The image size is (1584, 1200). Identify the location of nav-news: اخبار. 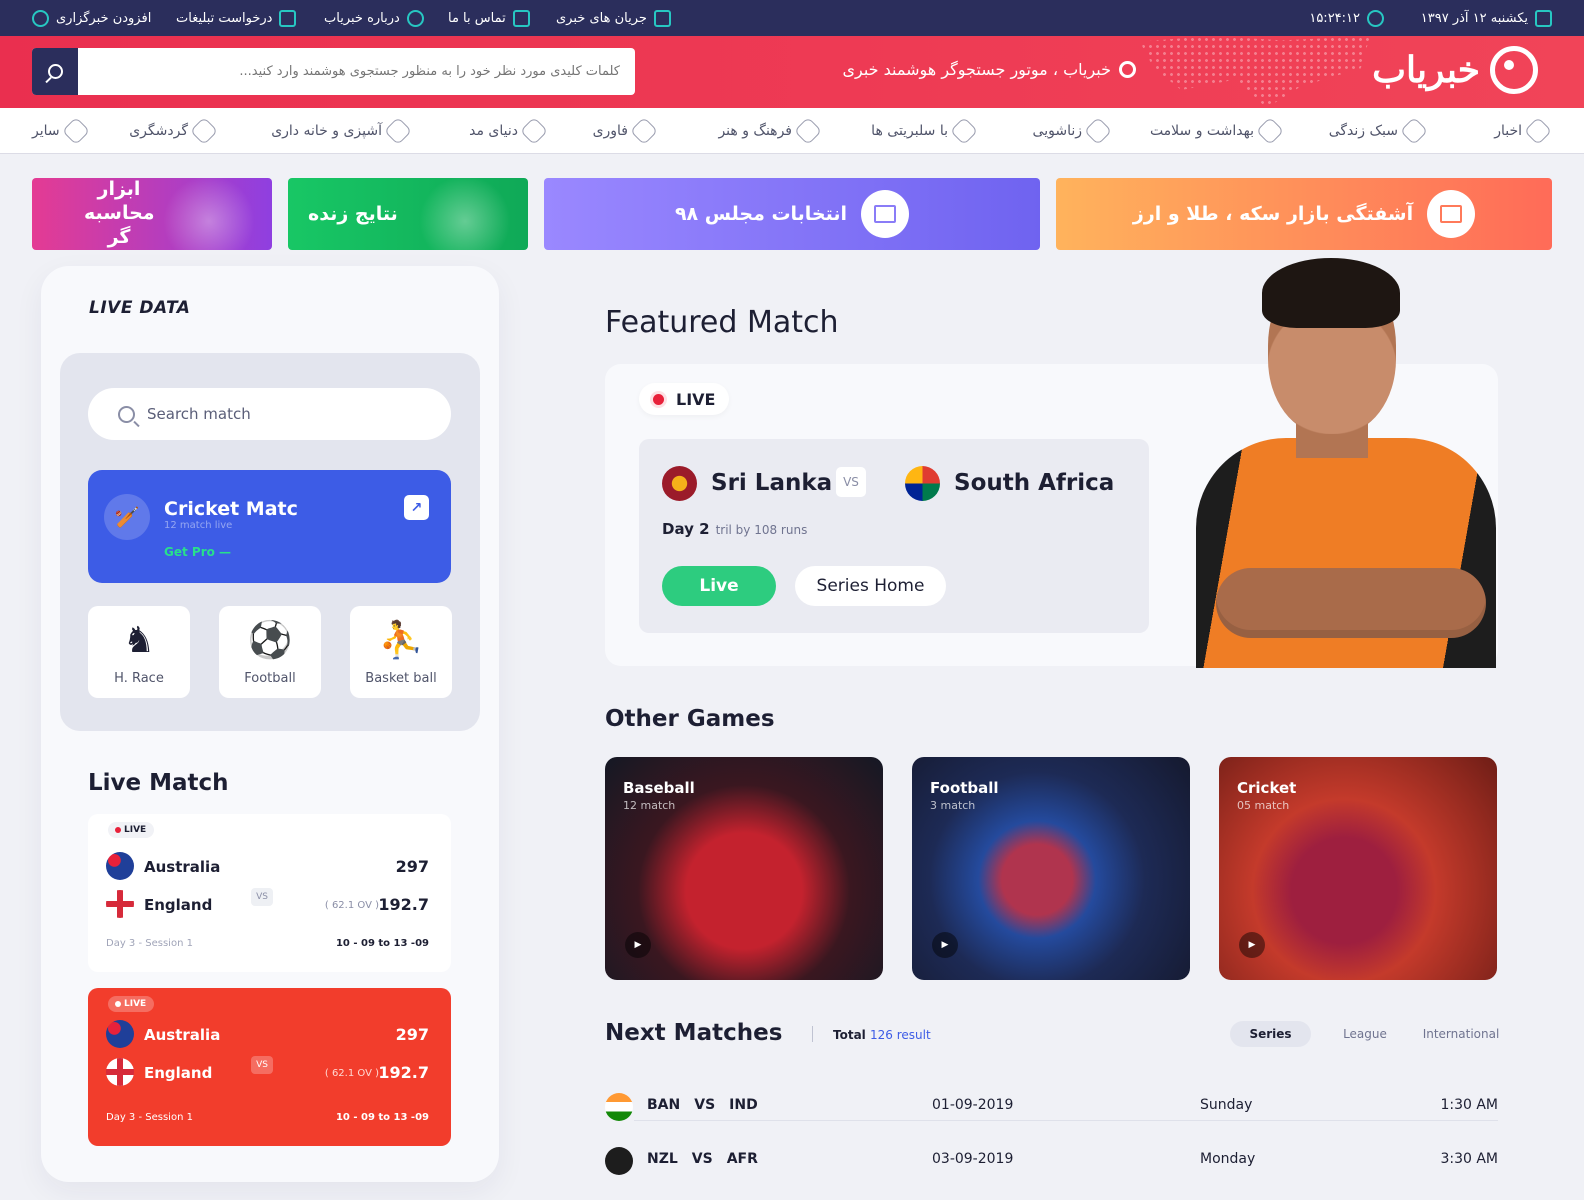
(1523, 131).